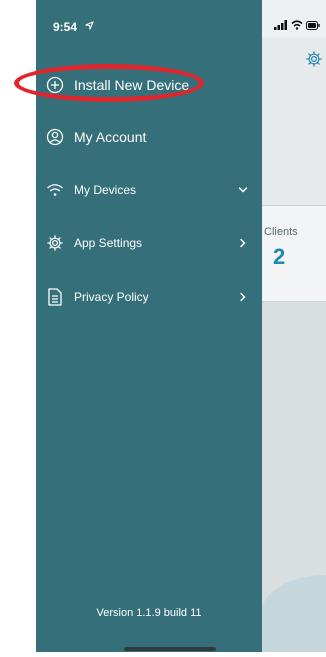 The width and height of the screenshot is (326, 657). I want to click on menu-item-label: My Devices, so click(105, 190).